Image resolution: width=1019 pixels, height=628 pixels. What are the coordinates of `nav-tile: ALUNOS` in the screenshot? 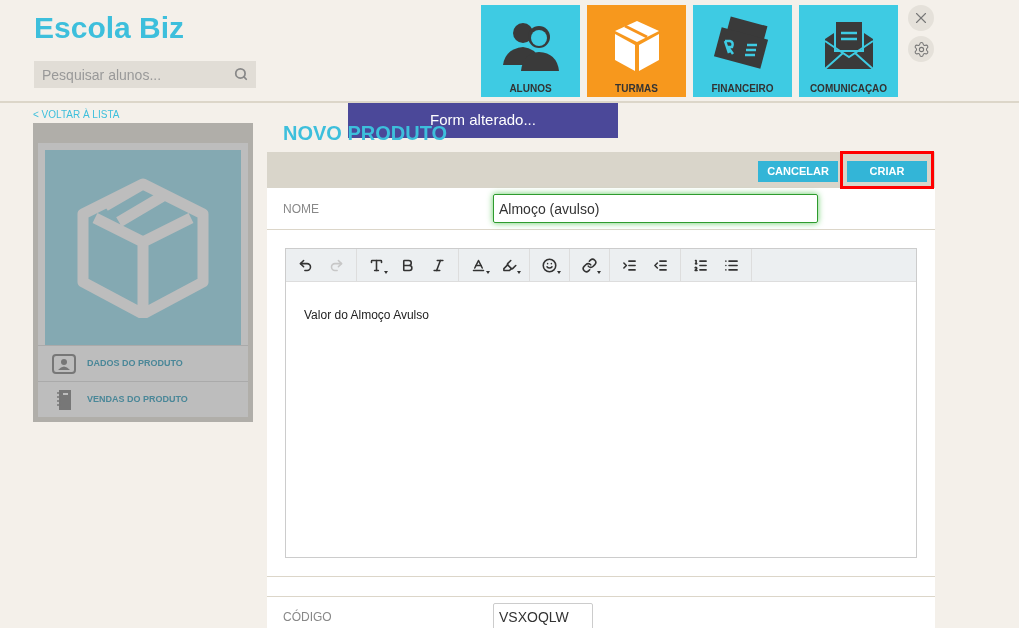 It's located at (530, 51).